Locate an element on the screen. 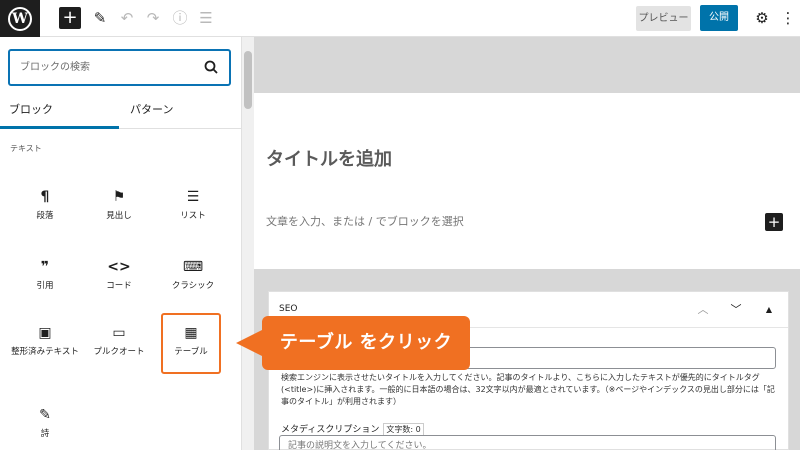  block-preformatted: ▣ 整形済みテキスト is located at coordinates (45, 350).